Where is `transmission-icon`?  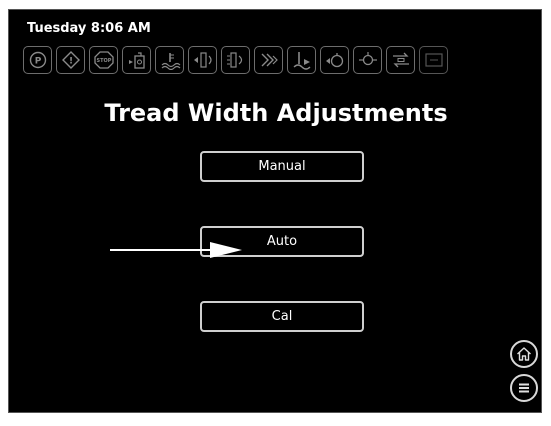 transmission-icon is located at coordinates (400, 60).